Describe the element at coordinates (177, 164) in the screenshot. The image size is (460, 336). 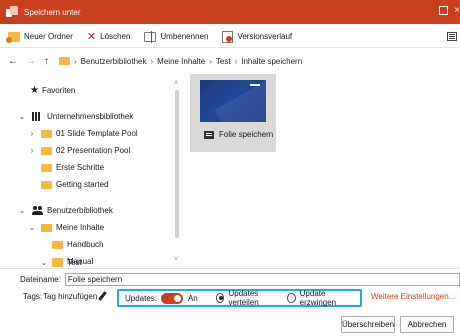
I see `scrollbar-thumb` at that location.